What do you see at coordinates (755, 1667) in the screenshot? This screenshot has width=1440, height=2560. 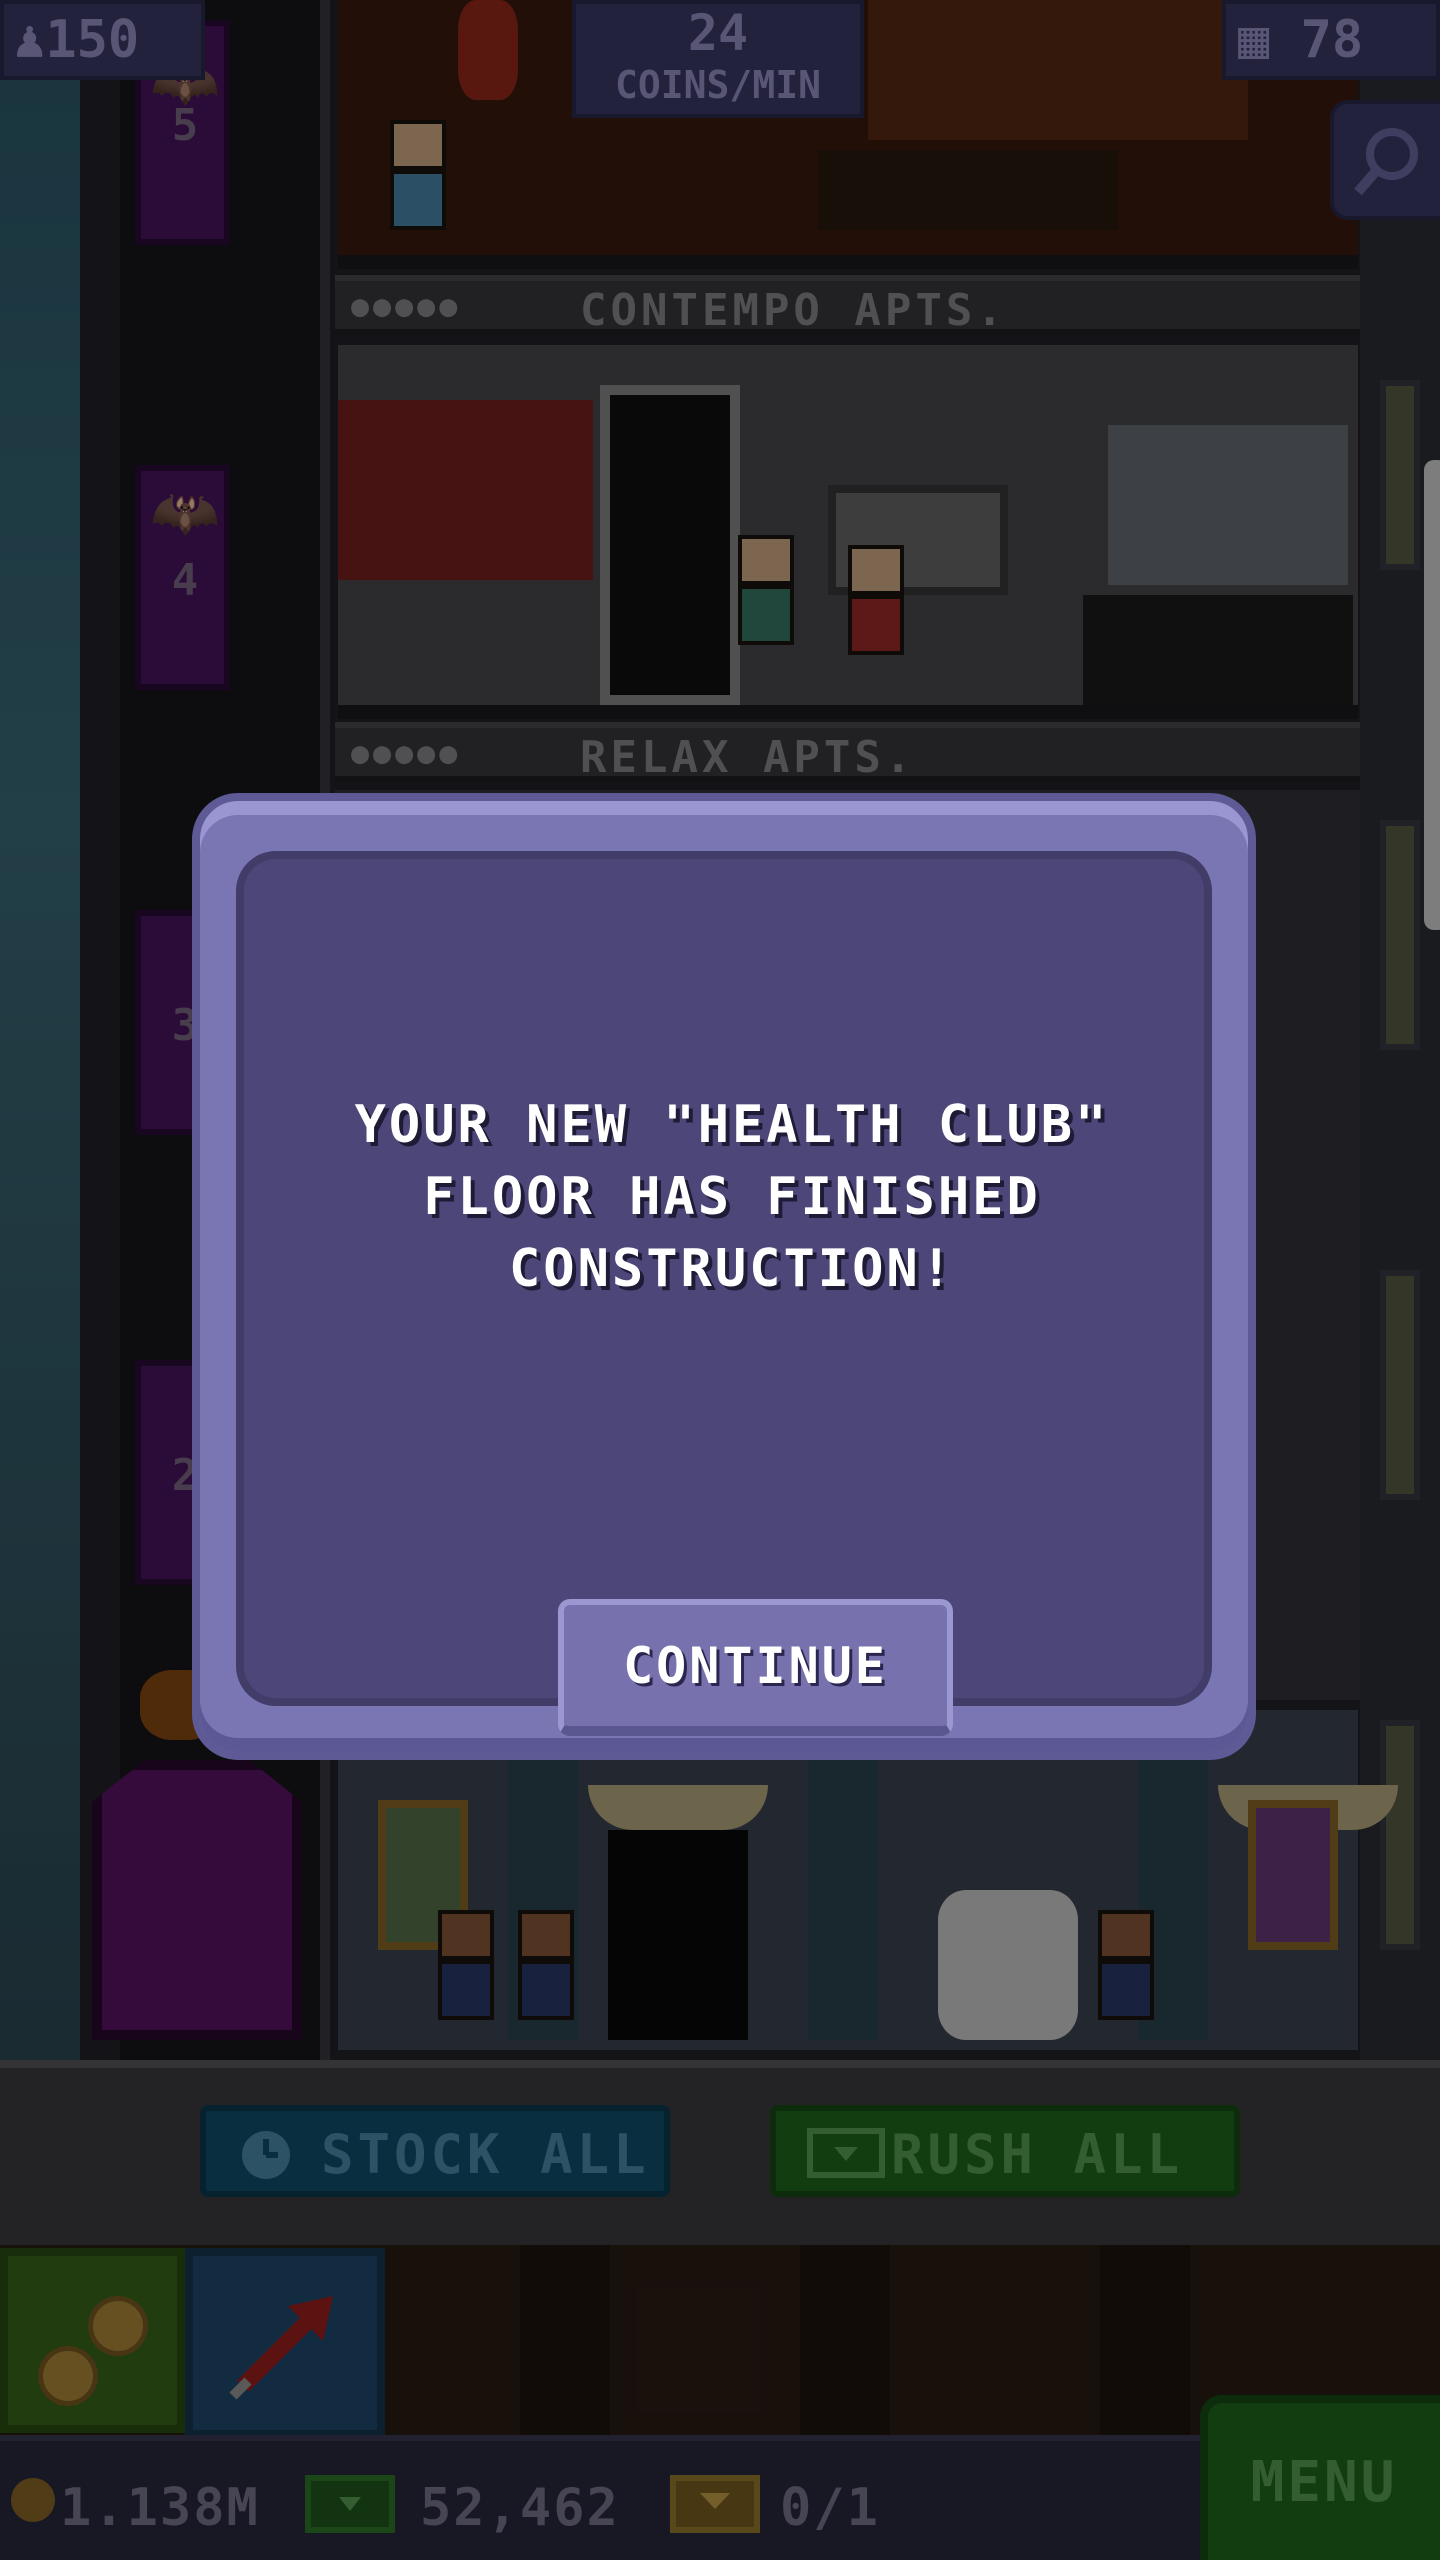 I see `continue-button: CONTINUE` at bounding box center [755, 1667].